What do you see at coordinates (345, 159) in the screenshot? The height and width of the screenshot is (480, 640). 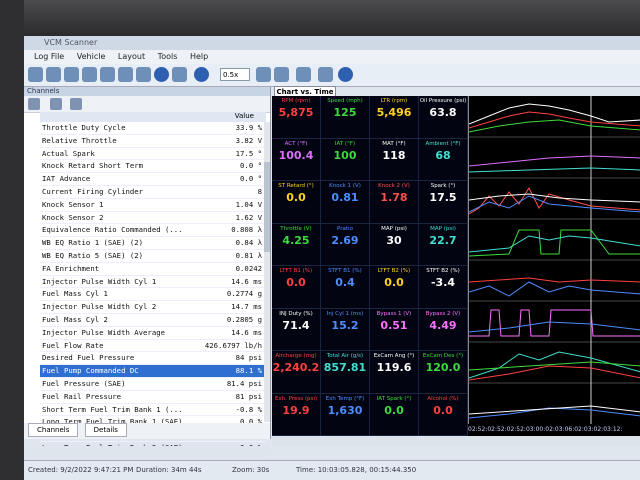 I see `gauge-tile: IAT (°F) 100` at bounding box center [345, 159].